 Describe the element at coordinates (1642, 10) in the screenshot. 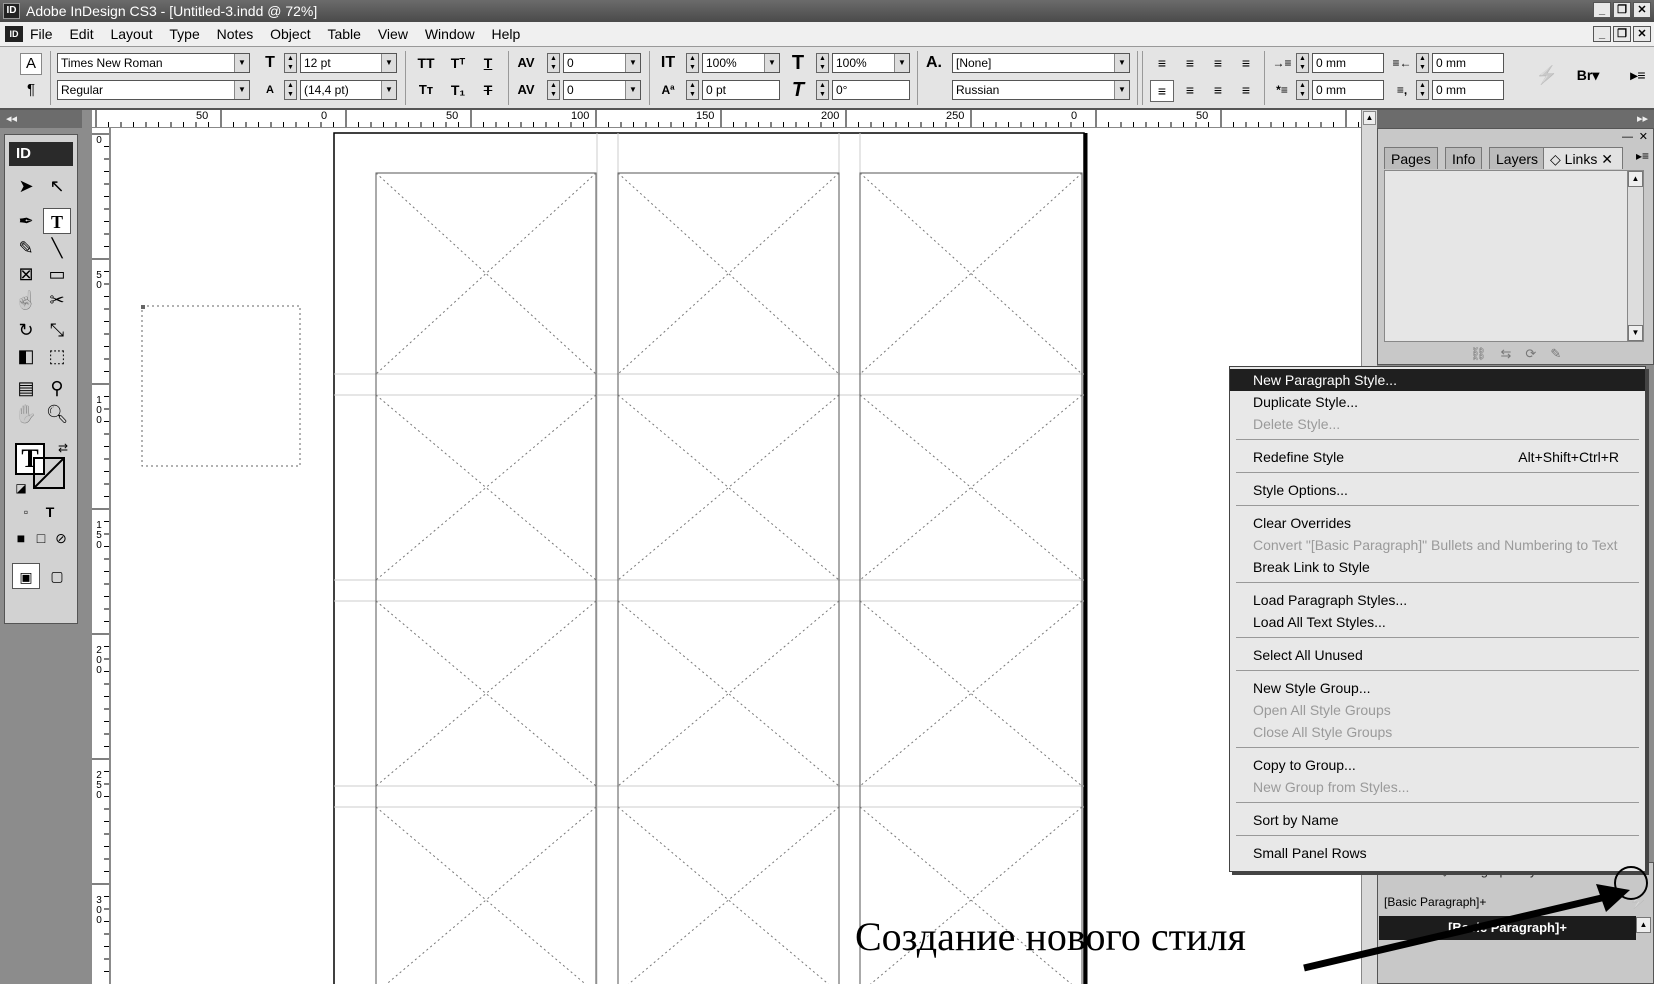

I see `close-button: ✕` at that location.